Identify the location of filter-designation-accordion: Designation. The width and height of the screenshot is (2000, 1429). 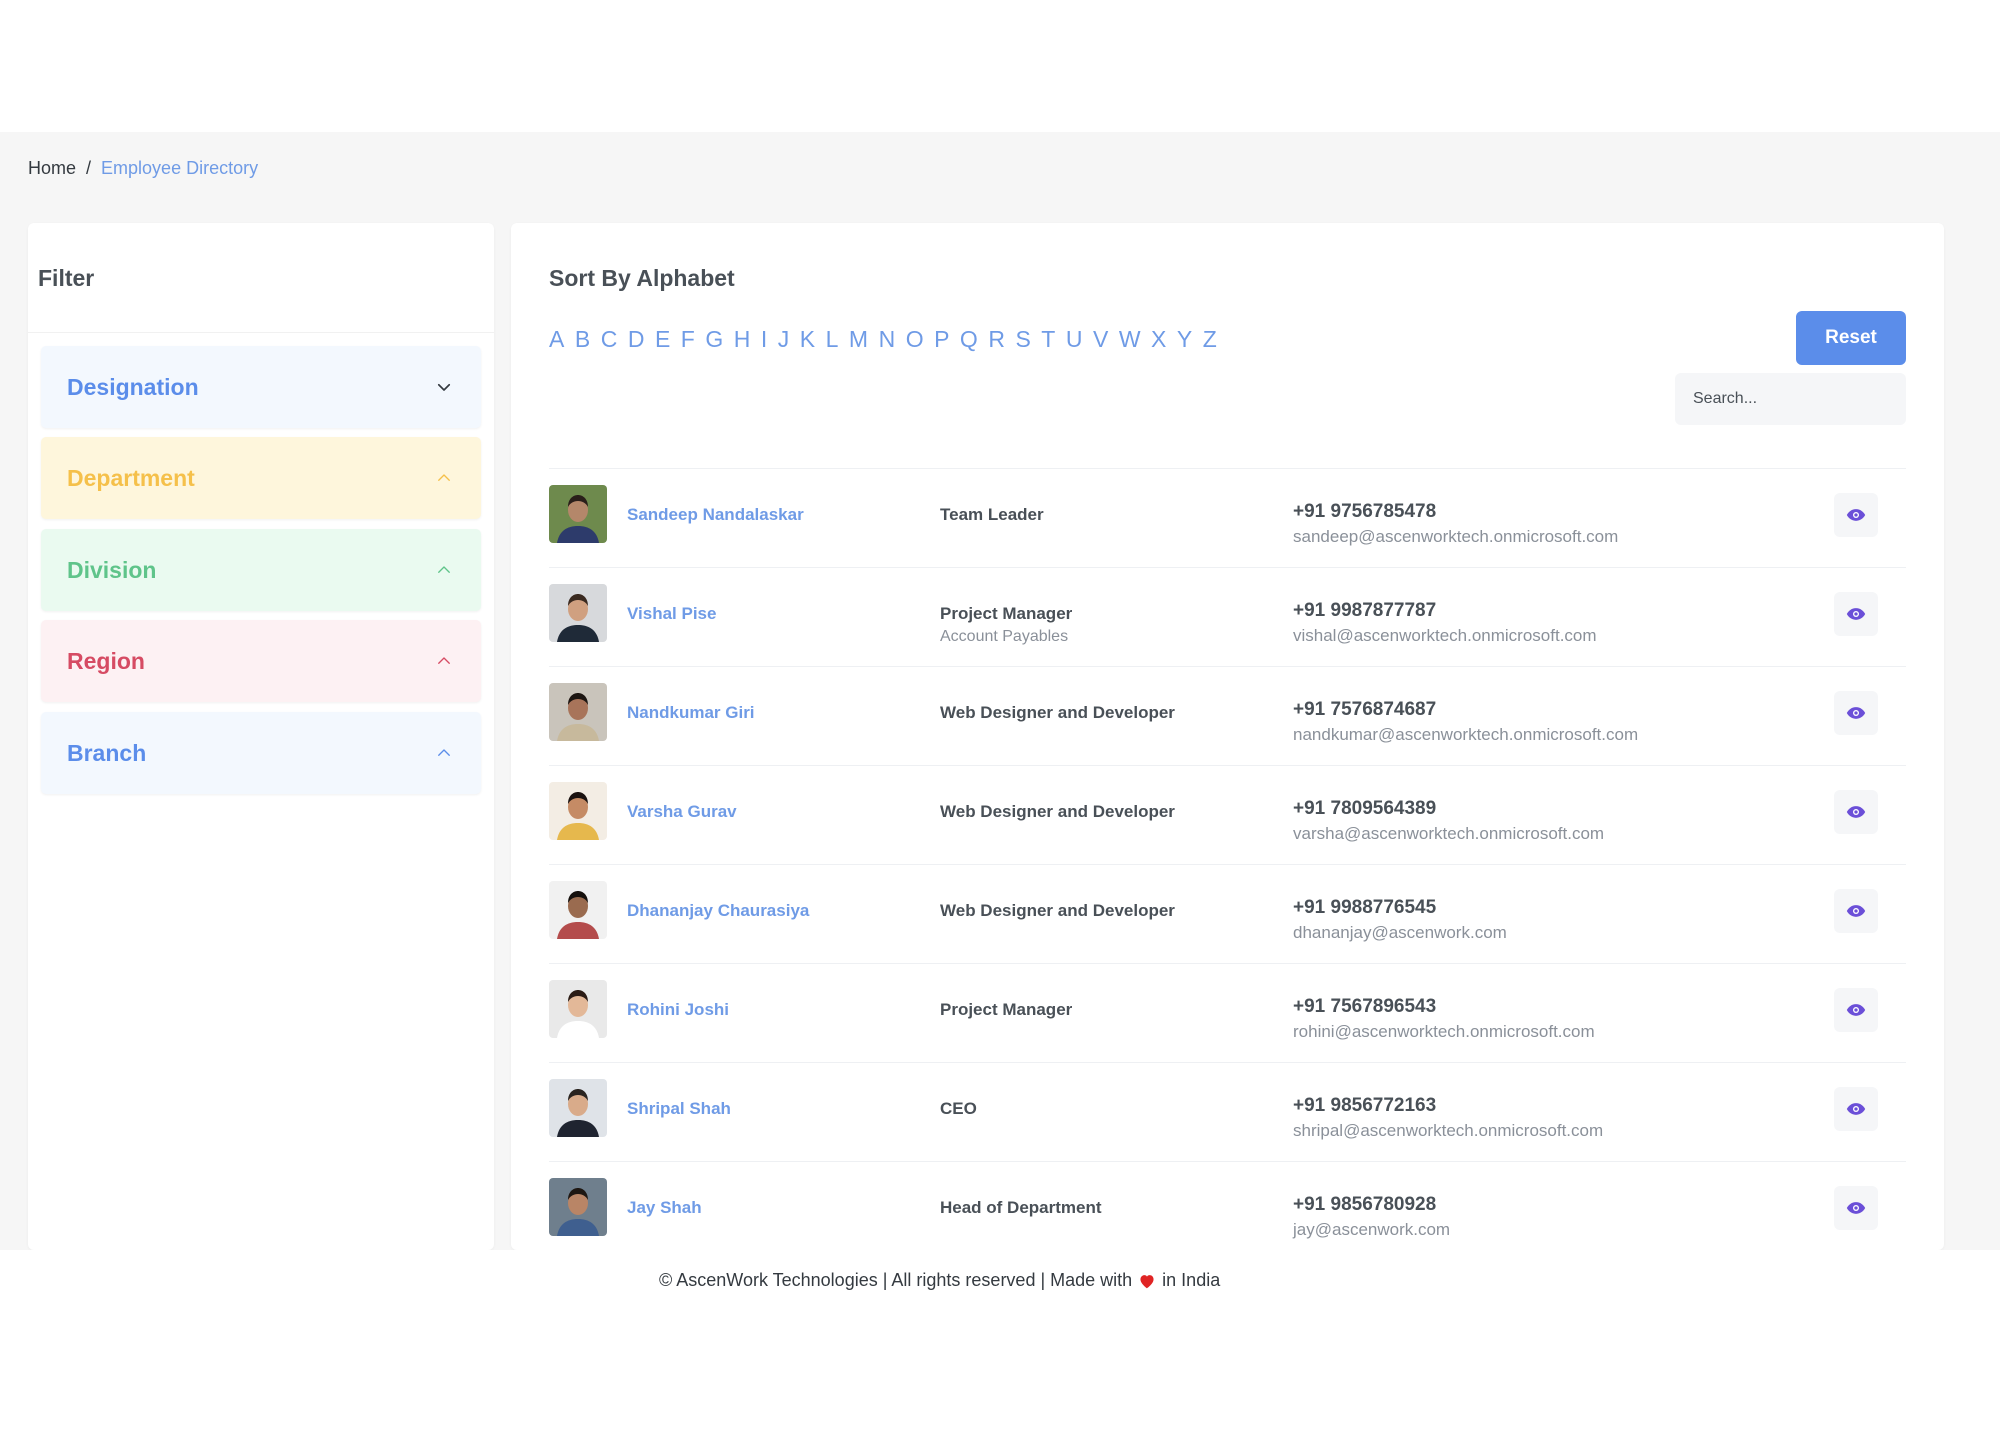
(261, 387).